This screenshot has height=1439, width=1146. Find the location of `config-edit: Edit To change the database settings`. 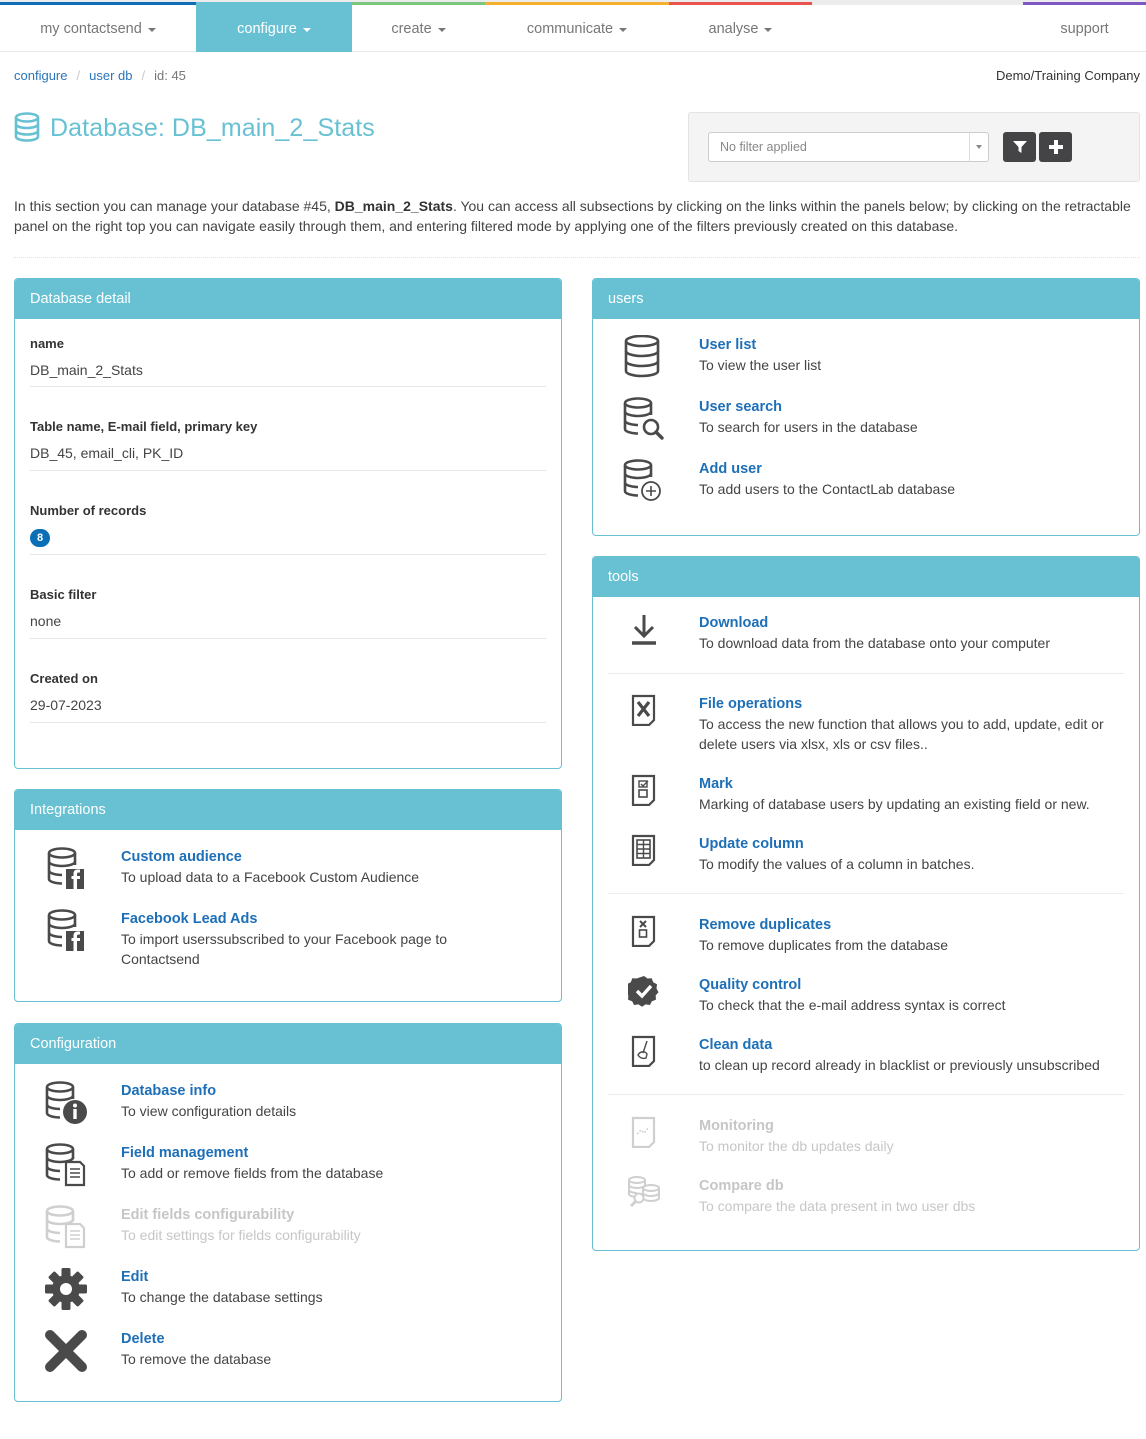

config-edit: Edit To change the database settings is located at coordinates (288, 1292).